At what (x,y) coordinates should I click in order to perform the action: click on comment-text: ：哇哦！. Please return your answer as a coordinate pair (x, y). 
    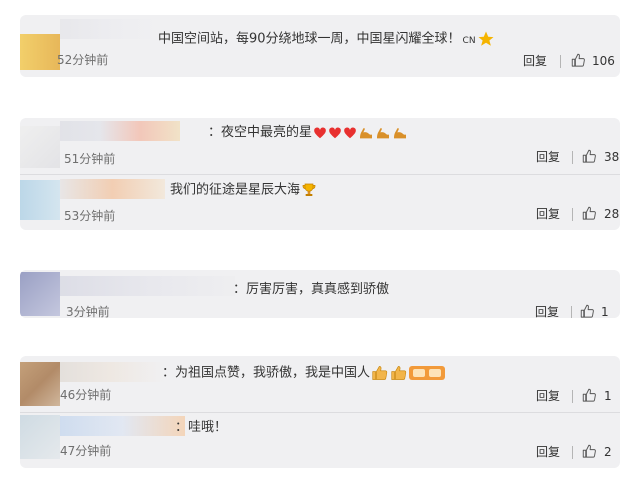
    Looking at the image, I should click on (201, 427).